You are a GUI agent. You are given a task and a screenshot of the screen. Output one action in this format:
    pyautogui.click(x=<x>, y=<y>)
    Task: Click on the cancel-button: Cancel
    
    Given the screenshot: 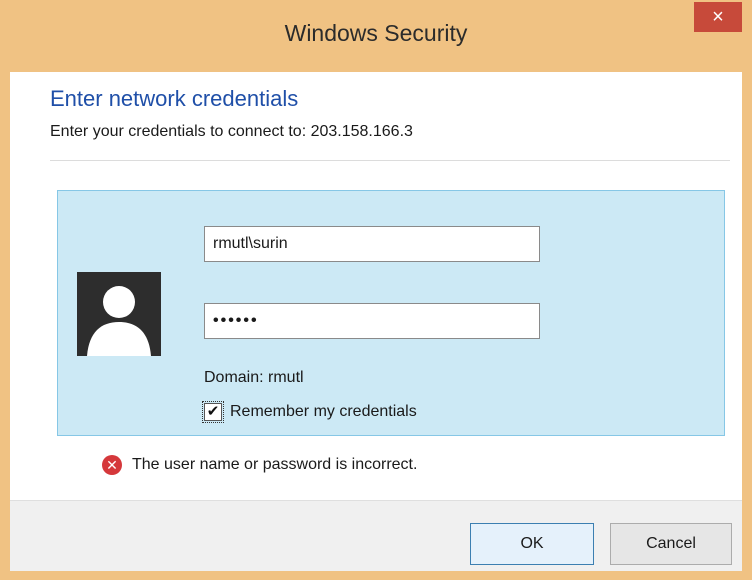 What is the action you would take?
    pyautogui.click(x=671, y=544)
    